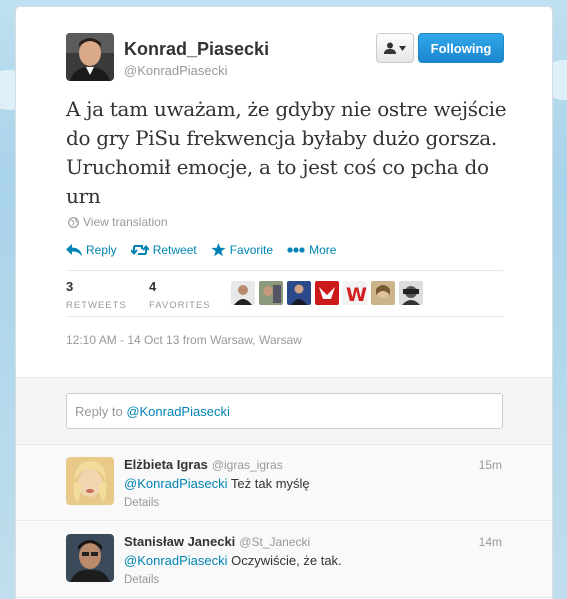 The image size is (567, 599). I want to click on reply-icon, so click(74, 250).